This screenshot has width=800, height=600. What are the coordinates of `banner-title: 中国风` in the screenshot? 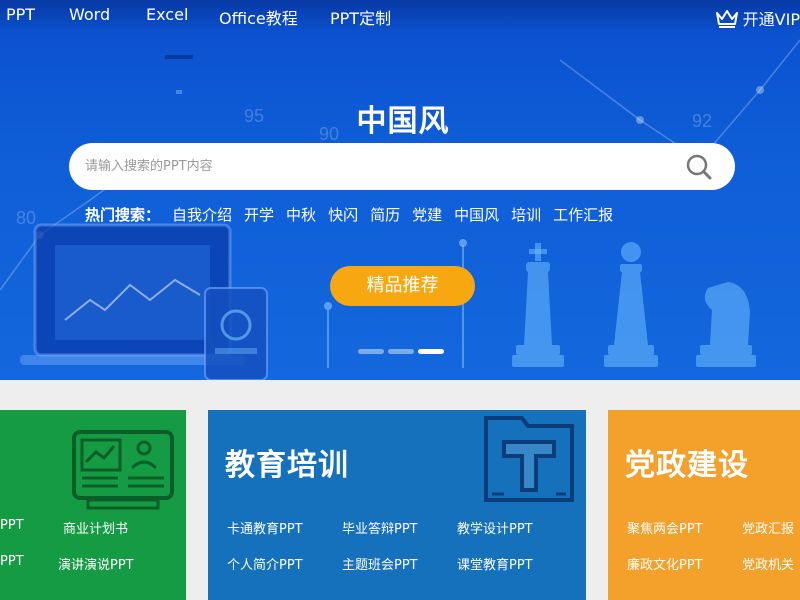 It's located at (403, 121).